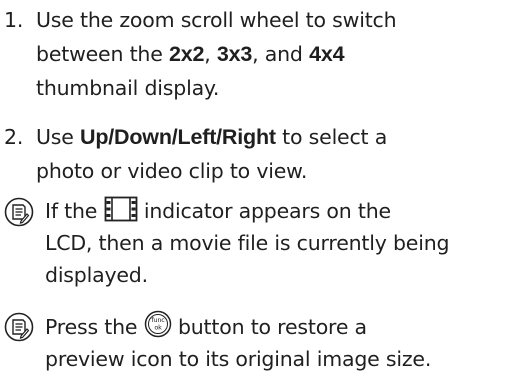 The height and width of the screenshot is (388, 513). Describe the element at coordinates (238, 359) in the screenshot. I see `note-2-line-2: preview icon to its original image size.` at that location.